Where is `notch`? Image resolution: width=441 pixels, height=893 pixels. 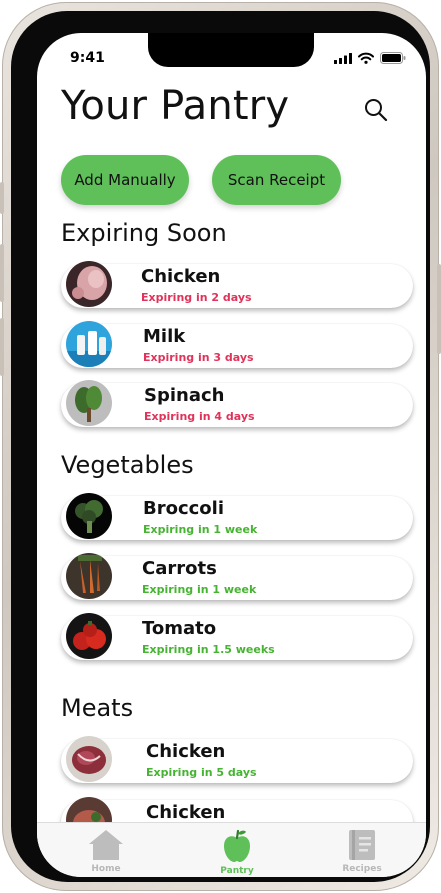
notch is located at coordinates (231, 50).